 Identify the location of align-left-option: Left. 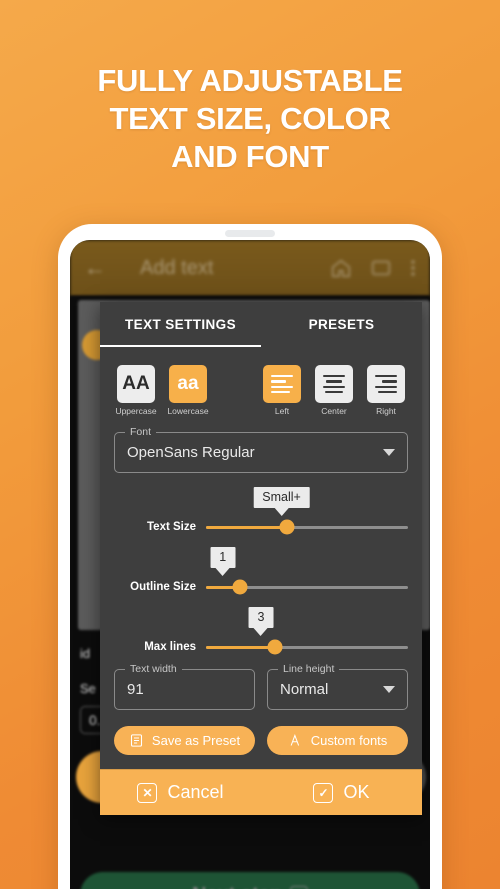
(282, 390).